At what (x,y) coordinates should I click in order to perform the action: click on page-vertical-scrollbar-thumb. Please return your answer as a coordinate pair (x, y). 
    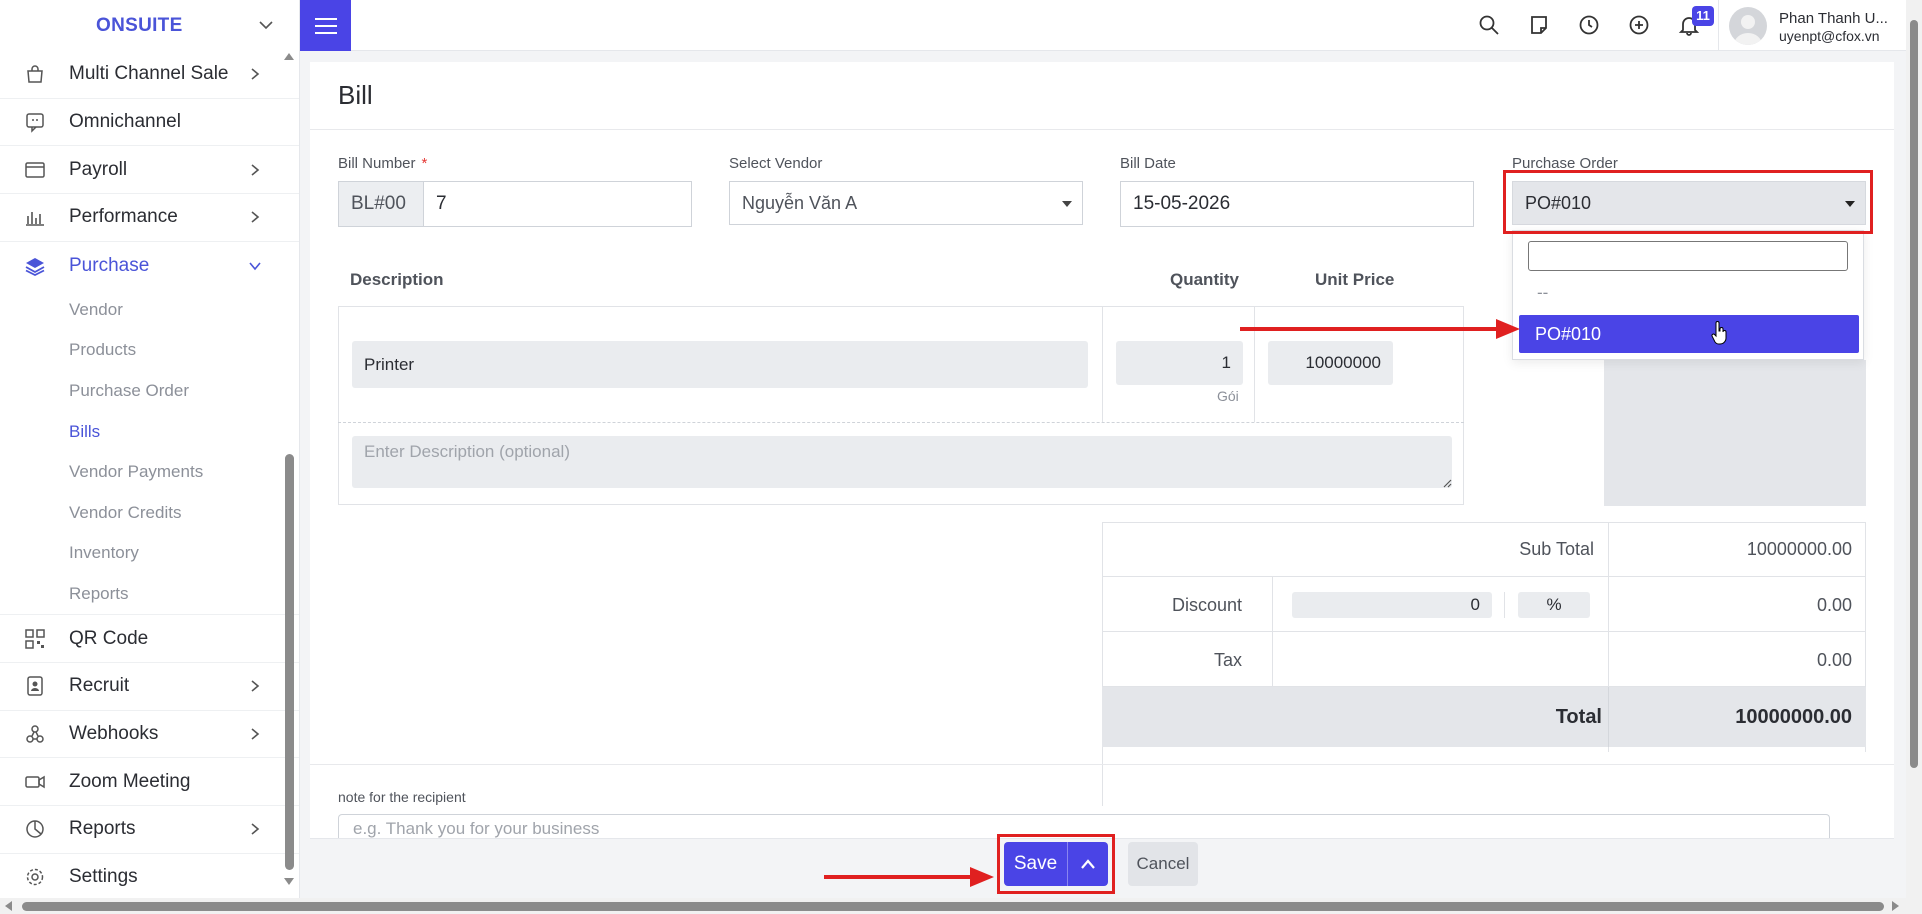
    Looking at the image, I should click on (1914, 394).